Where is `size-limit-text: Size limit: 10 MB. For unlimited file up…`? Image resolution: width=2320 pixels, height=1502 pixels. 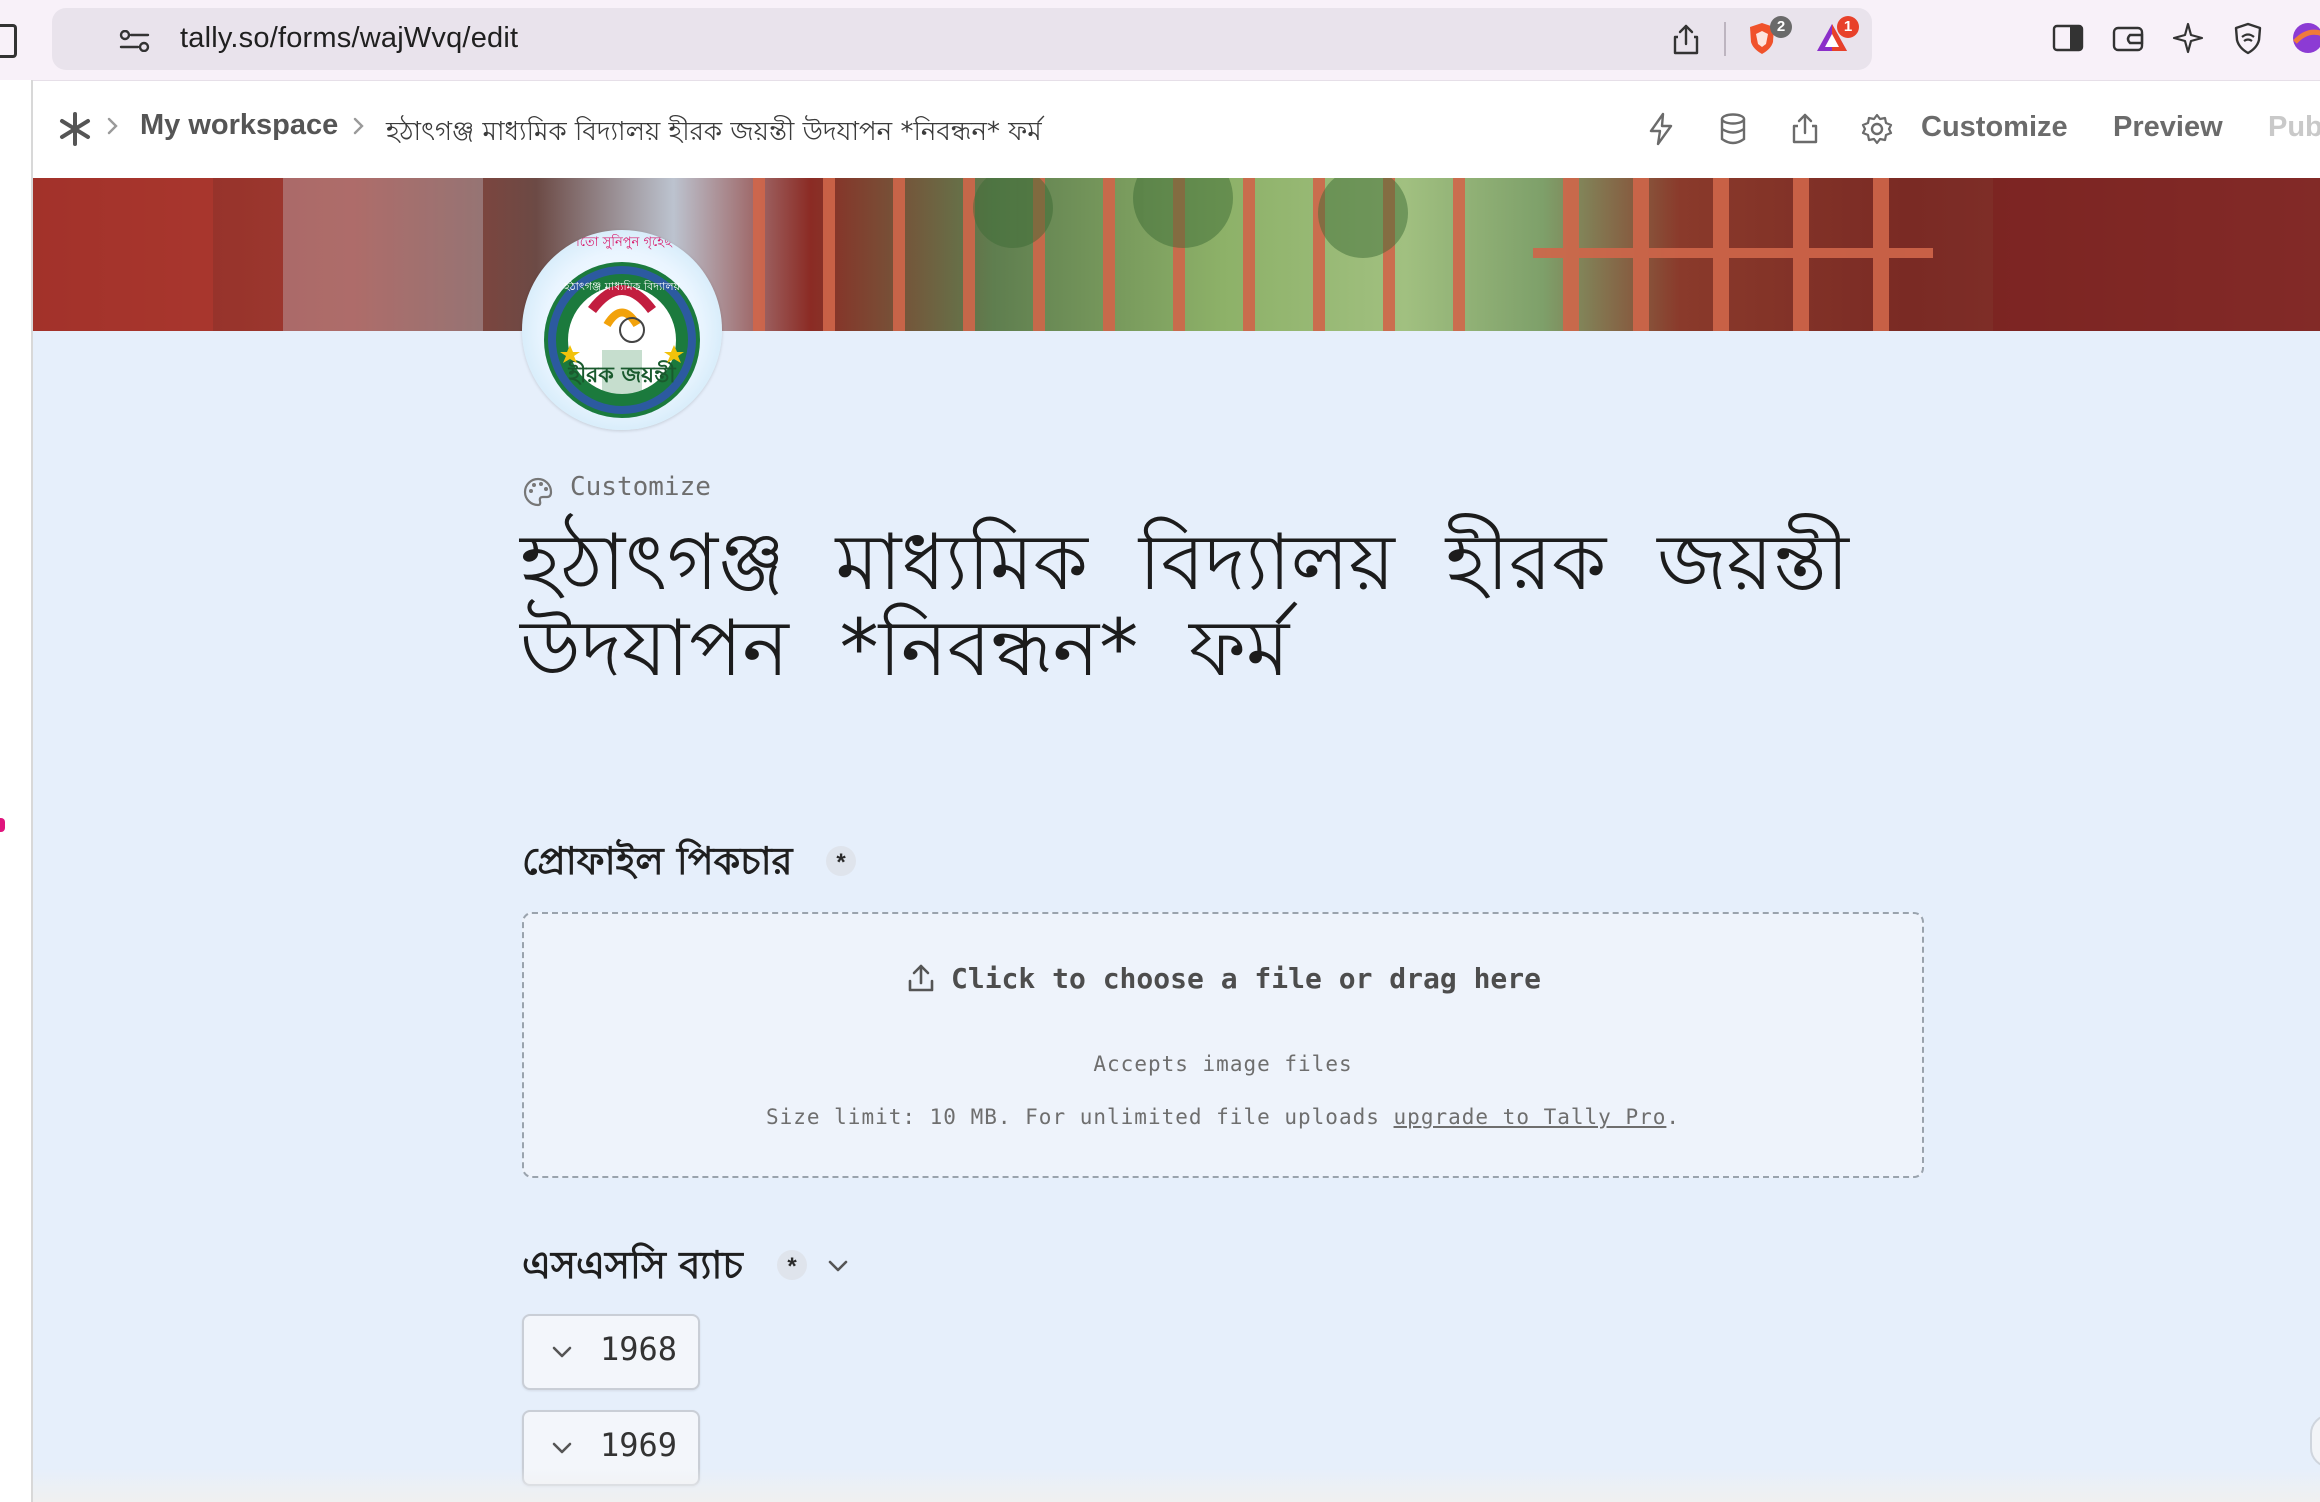
size-limit-text: Size limit: 10 MB. For unlimited file up… is located at coordinates (1223, 1117).